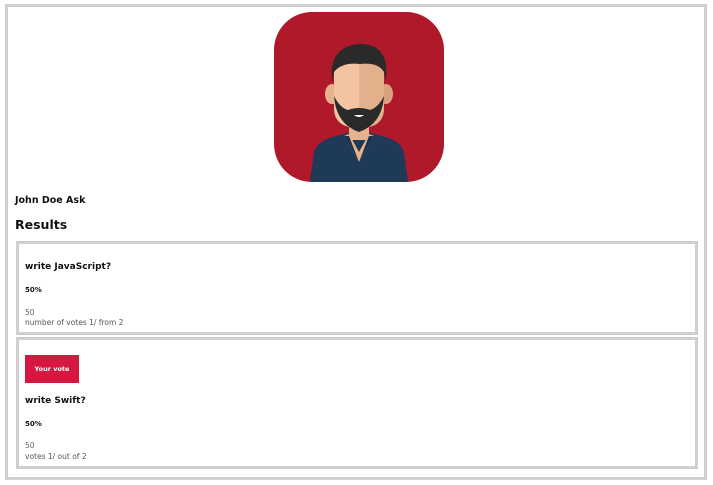  What do you see at coordinates (55, 401) in the screenshot?
I see `option-question: write Swift?` at bounding box center [55, 401].